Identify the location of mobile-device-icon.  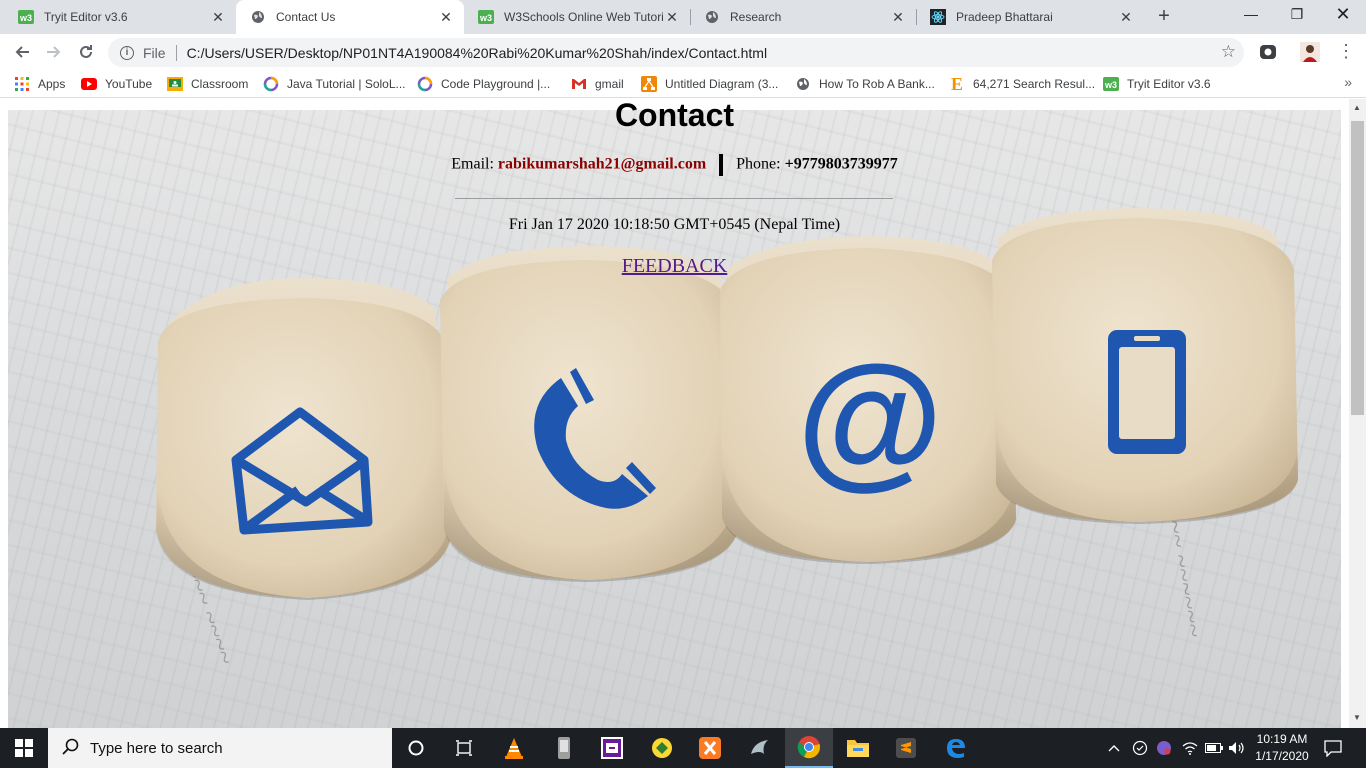
(564, 748).